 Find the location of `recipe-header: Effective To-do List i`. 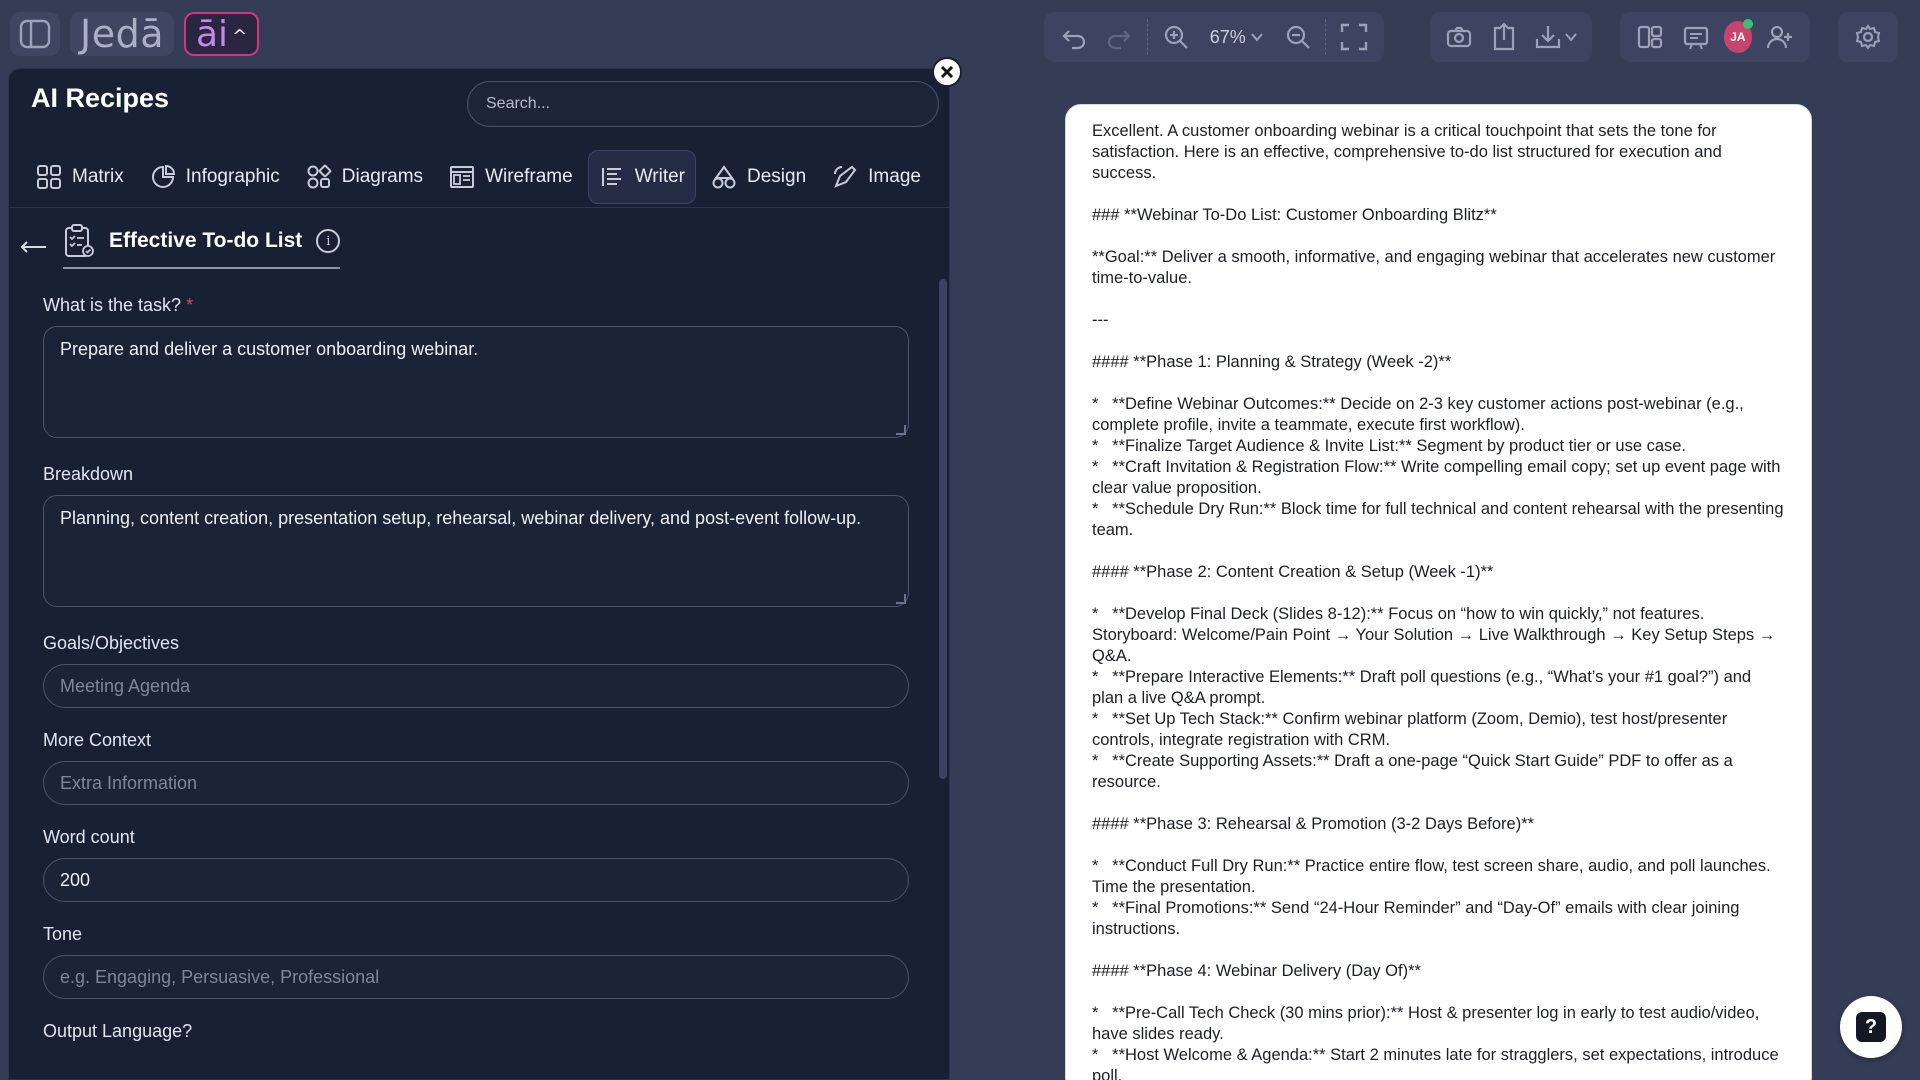

recipe-header: Effective To-do List i is located at coordinates (180, 246).